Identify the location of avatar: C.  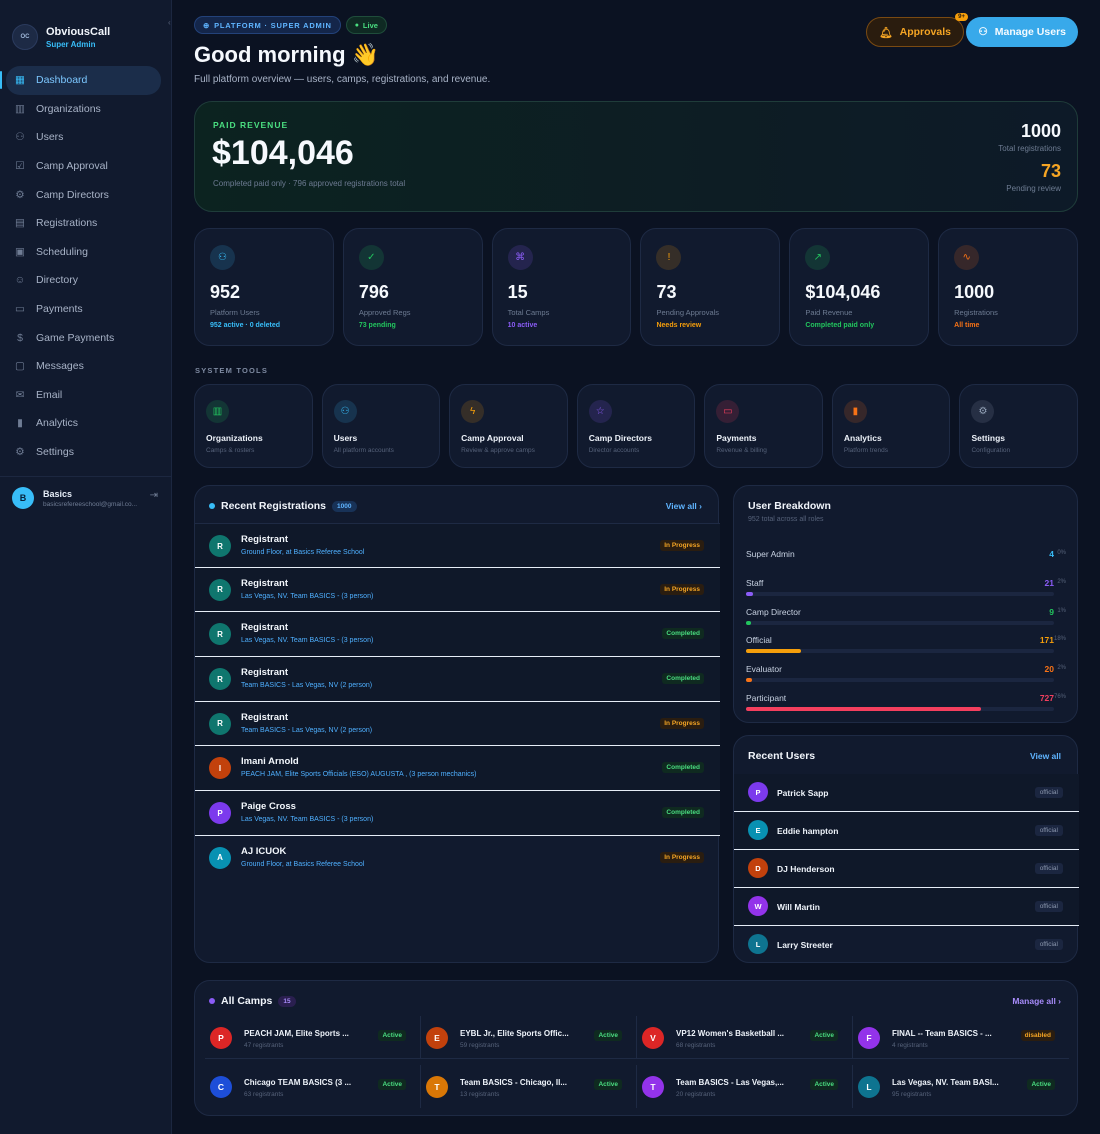
(221, 1087).